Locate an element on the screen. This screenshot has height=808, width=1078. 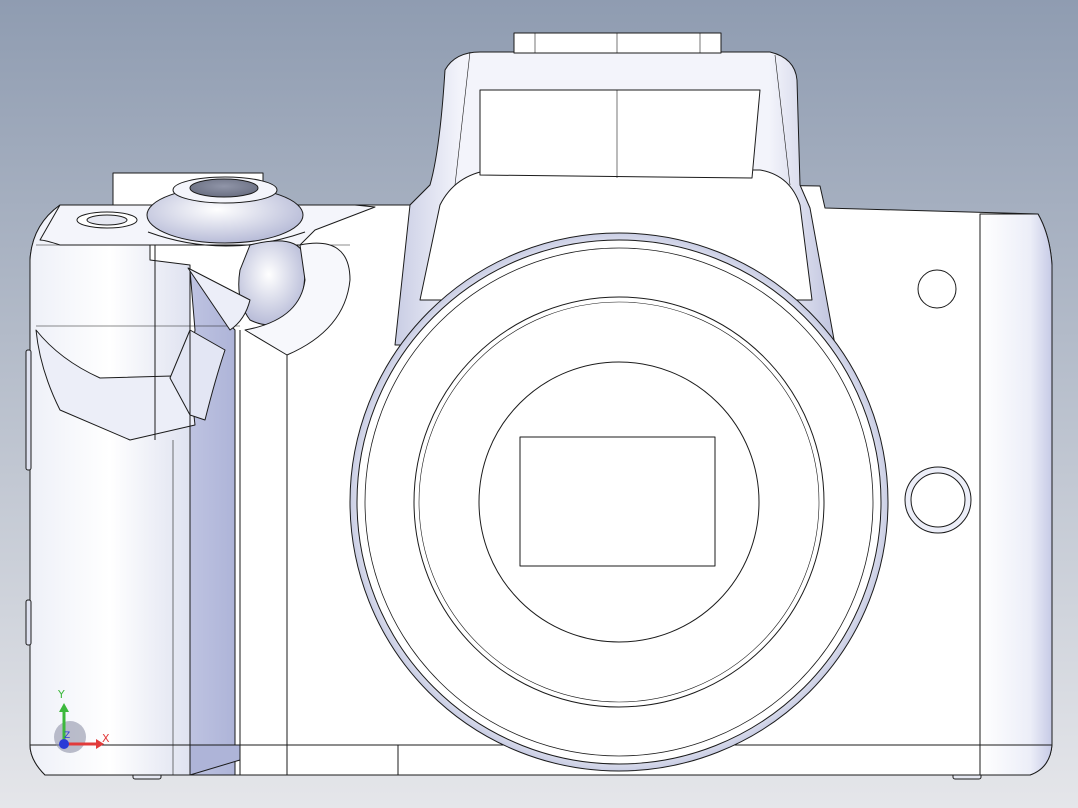
shutter-button is located at coordinates (224, 188).